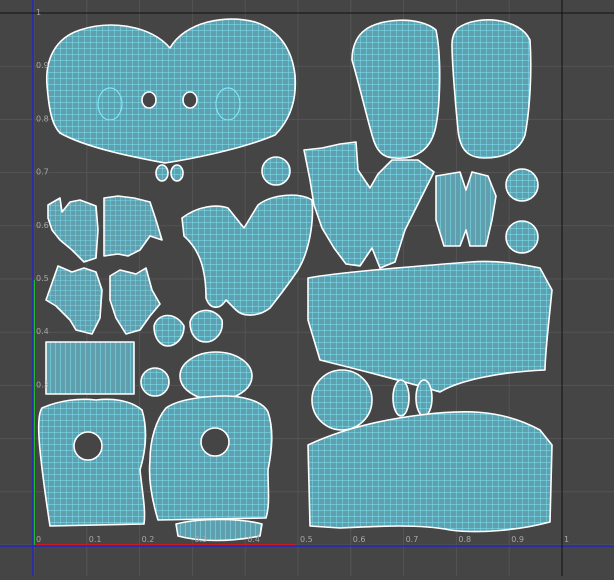 The height and width of the screenshot is (580, 614). I want to click on nose-right-shell, so click(177, 173).